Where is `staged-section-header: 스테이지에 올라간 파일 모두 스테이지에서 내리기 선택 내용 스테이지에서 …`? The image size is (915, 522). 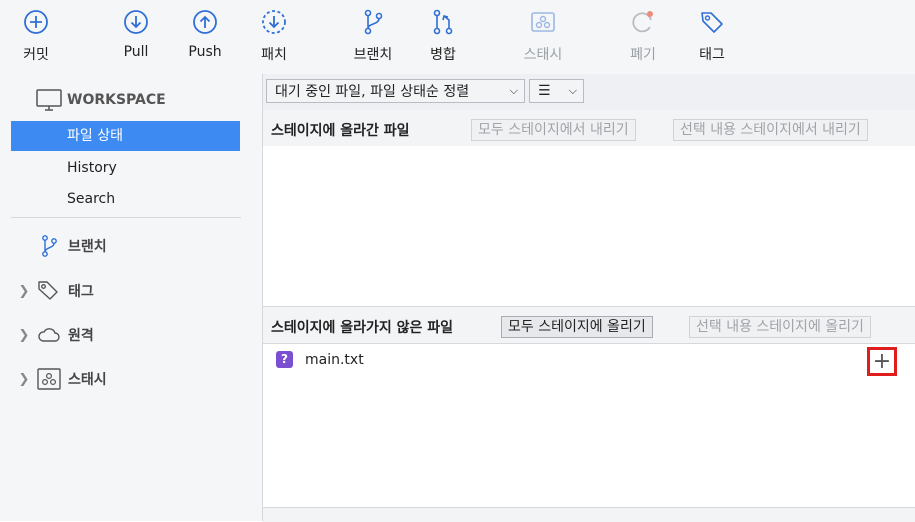 staged-section-header: 스테이지에 올라간 파일 모두 스테이지에서 내리기 선택 내용 스테이지에서 … is located at coordinates (589, 128).